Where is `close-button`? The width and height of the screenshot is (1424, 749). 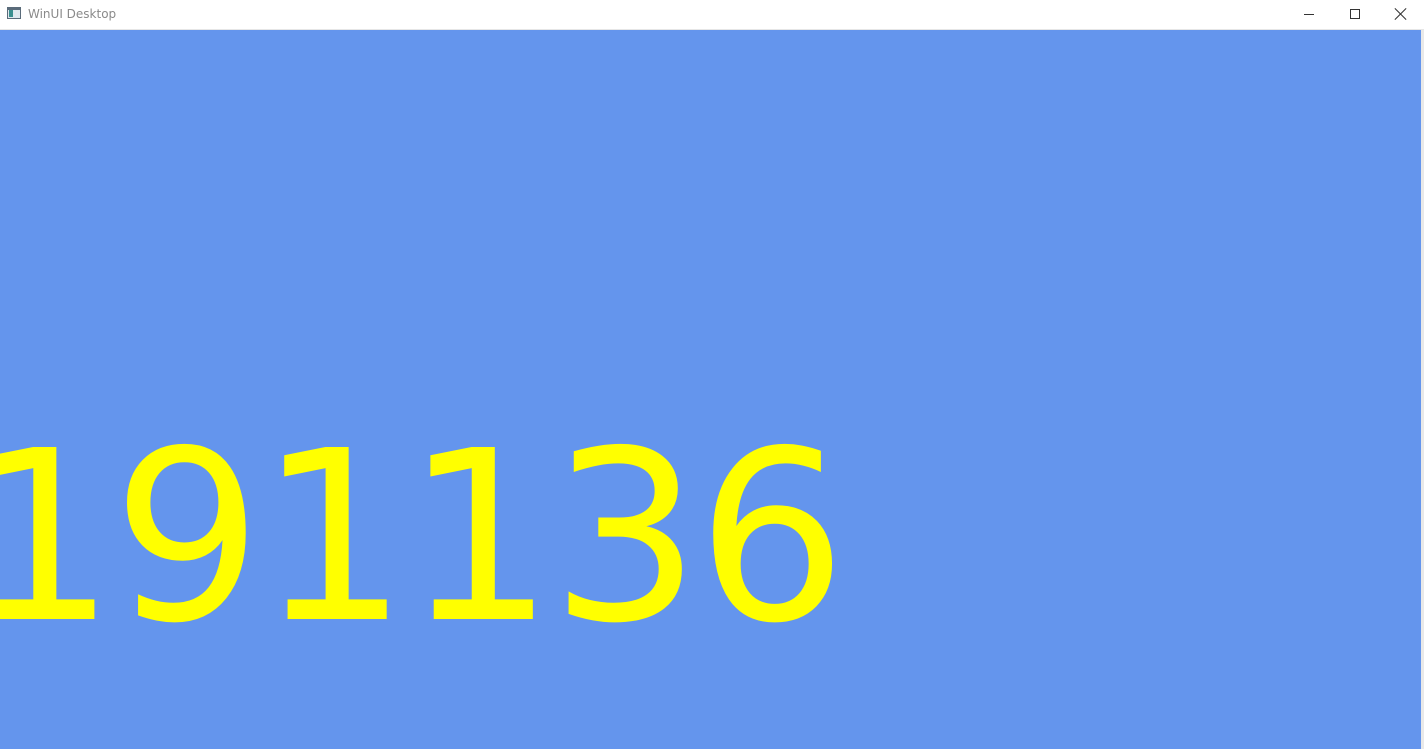
close-button is located at coordinates (1401, 14).